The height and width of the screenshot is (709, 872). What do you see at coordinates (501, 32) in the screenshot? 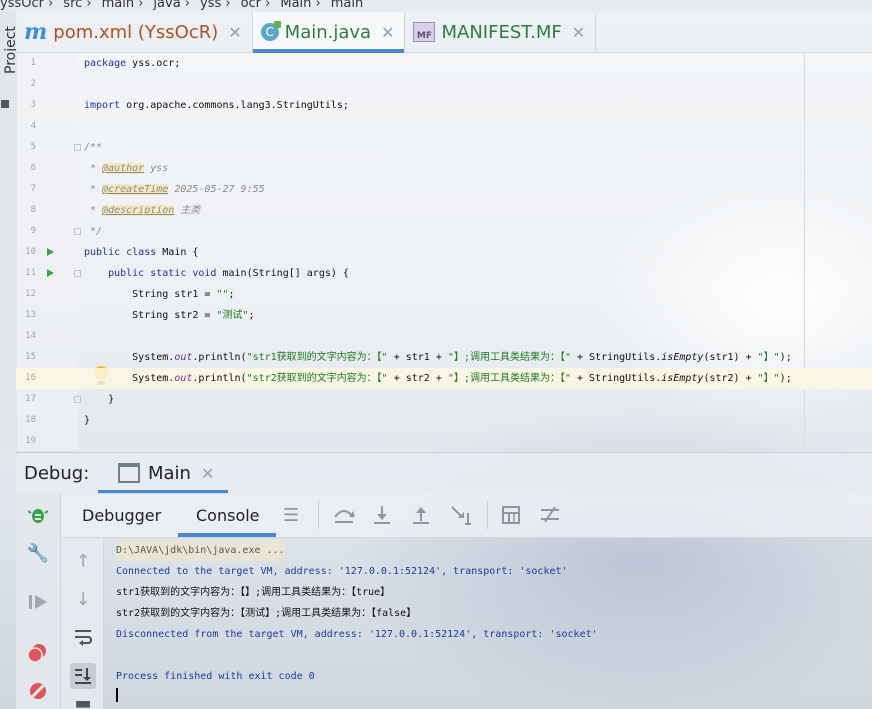
I see `tab-manifest: MF MANIFEST.MF ✕` at bounding box center [501, 32].